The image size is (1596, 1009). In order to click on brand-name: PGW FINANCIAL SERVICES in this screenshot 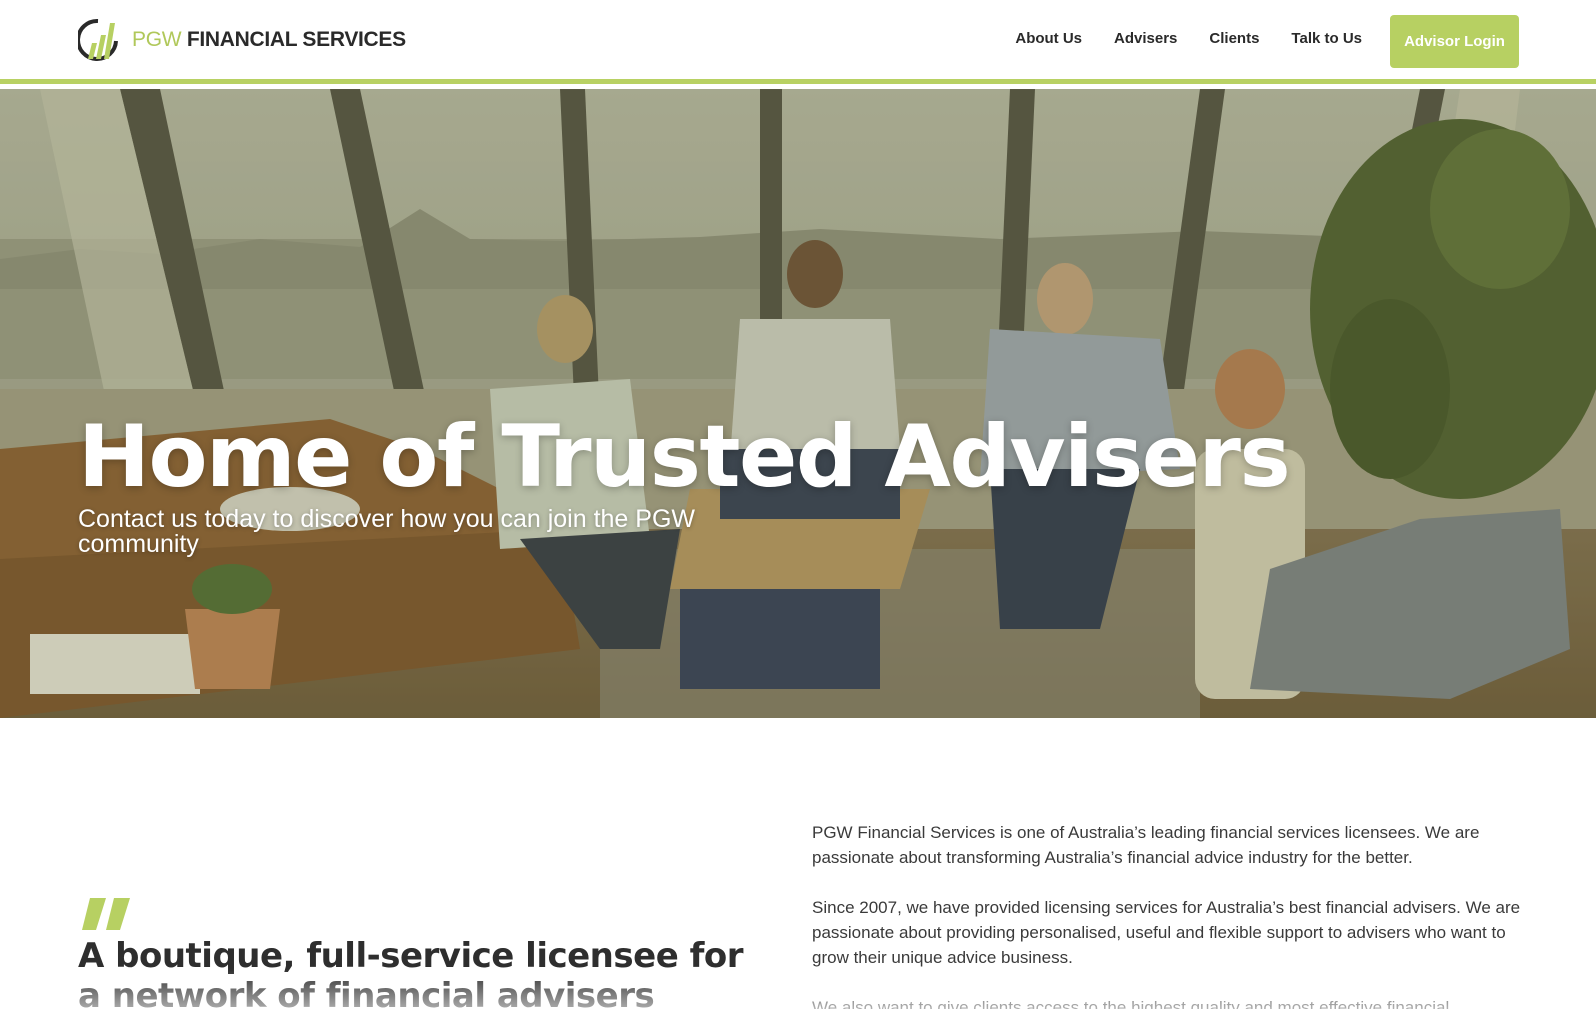, I will do `click(269, 40)`.